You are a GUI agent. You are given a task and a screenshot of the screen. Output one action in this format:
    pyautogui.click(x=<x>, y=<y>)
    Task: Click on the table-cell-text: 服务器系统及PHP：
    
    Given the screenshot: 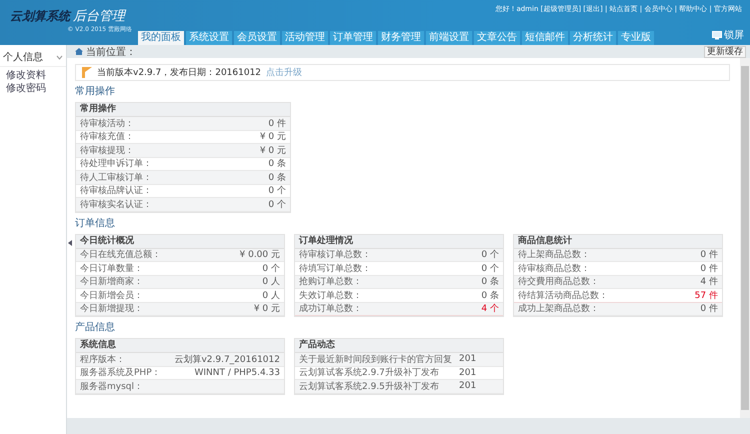 What is the action you would take?
    pyautogui.click(x=120, y=373)
    